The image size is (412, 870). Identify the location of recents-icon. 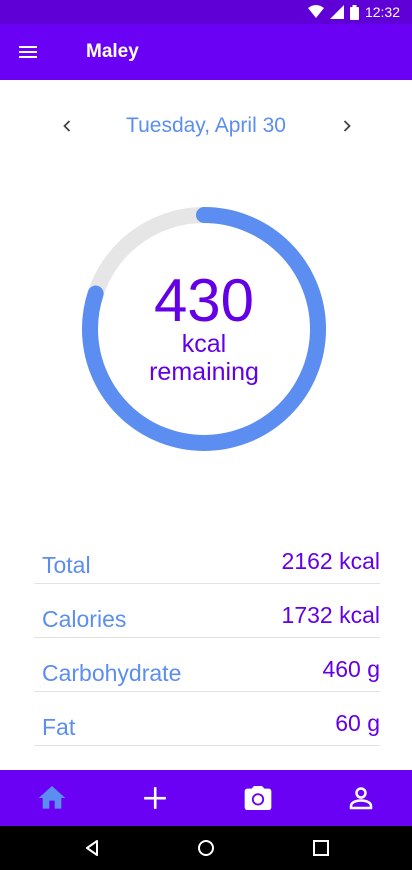
(321, 848).